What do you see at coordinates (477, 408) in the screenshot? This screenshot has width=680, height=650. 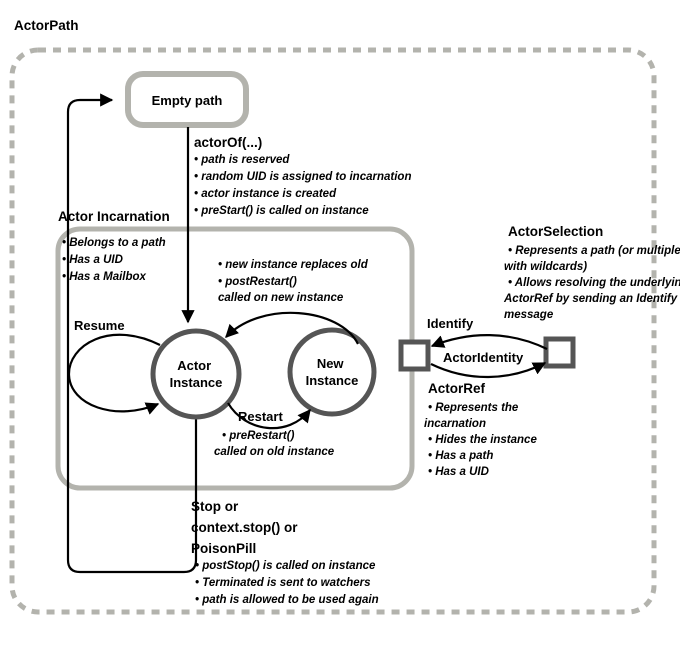 I see `actor-ref-line1: Represents the` at bounding box center [477, 408].